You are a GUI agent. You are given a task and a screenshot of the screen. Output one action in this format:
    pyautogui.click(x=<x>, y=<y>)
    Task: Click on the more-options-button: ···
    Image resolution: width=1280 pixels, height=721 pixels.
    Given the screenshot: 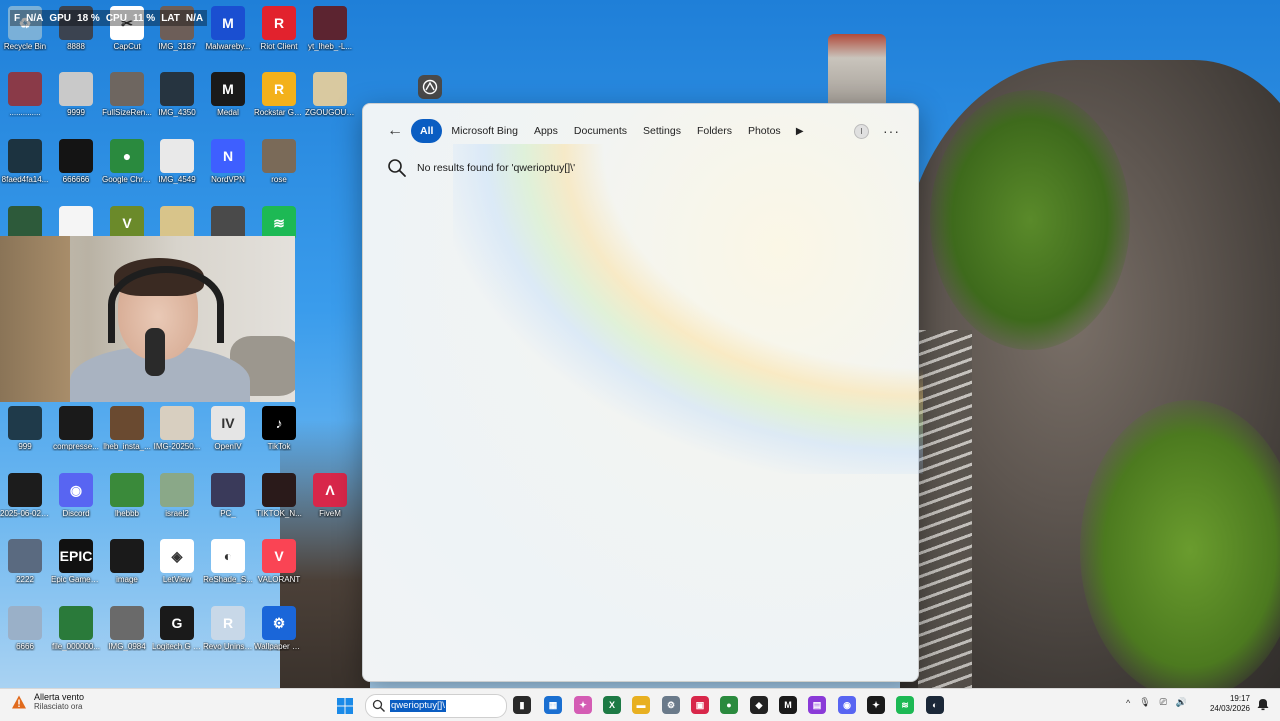 What is the action you would take?
    pyautogui.click(x=891, y=131)
    